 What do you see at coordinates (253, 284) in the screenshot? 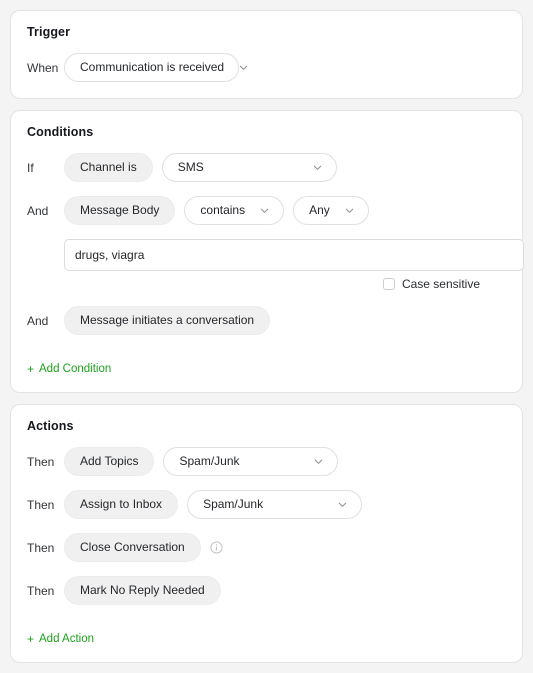
I see `case-sensitive-row: Case sensitive` at bounding box center [253, 284].